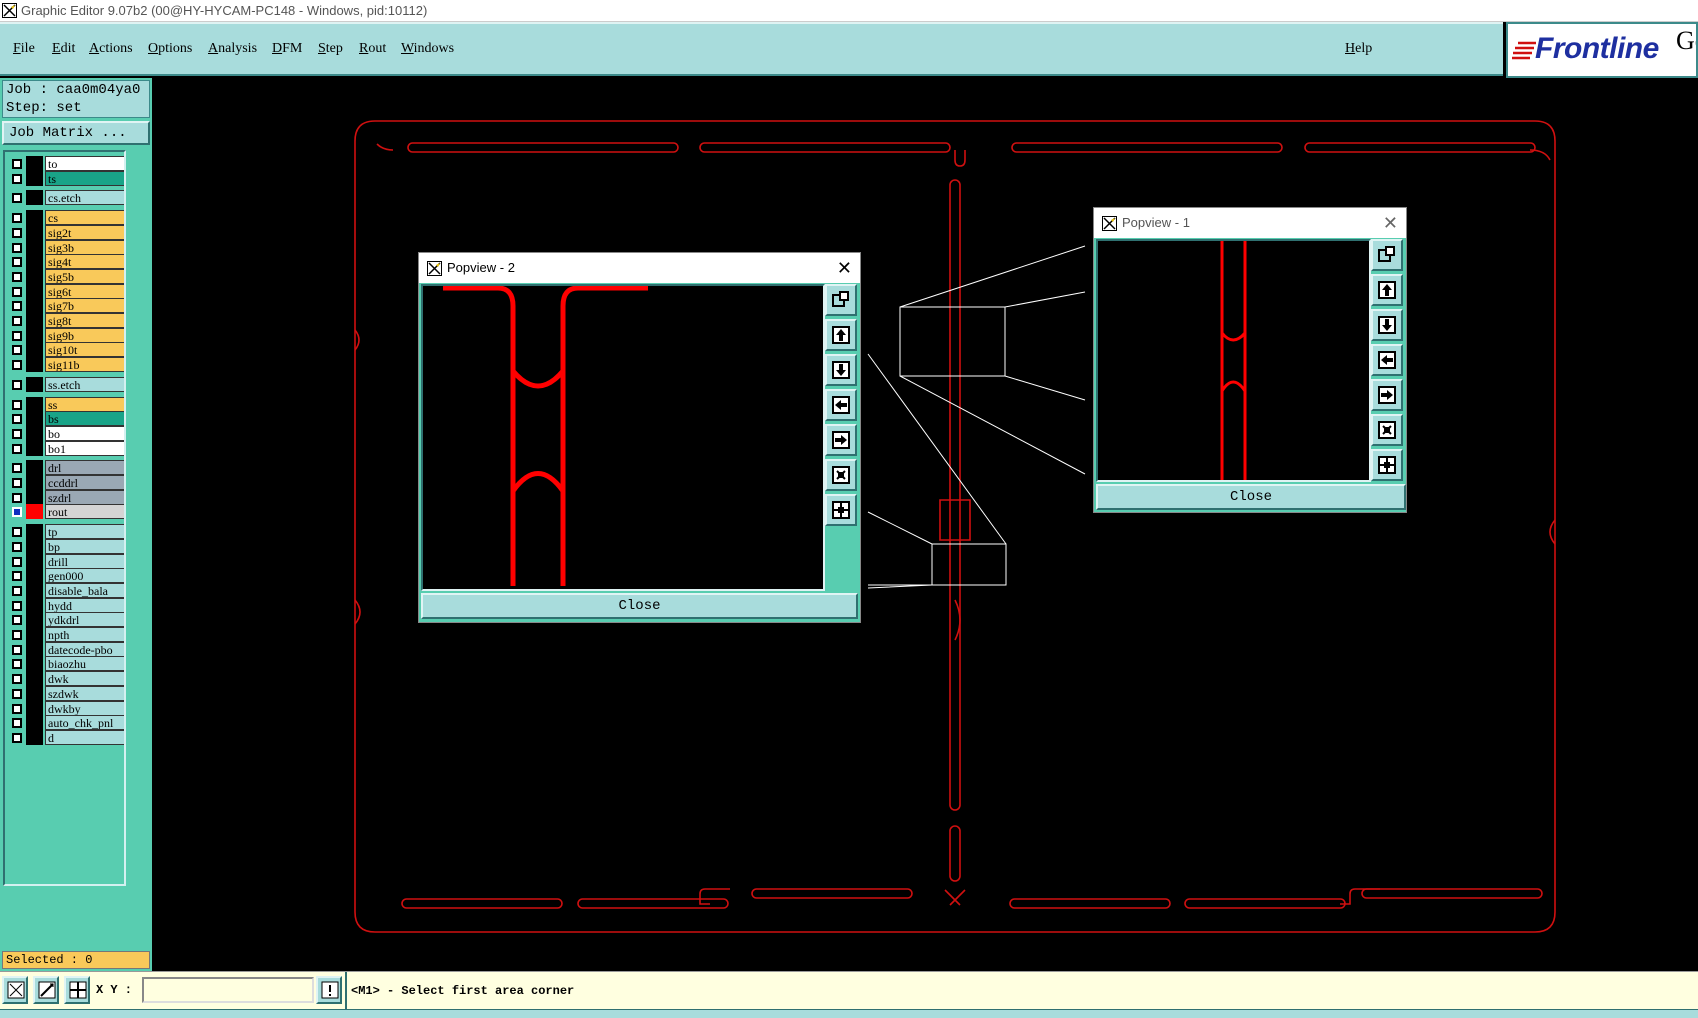 Image resolution: width=1698 pixels, height=1018 pixels. I want to click on close-icon: ✕, so click(1390, 223).